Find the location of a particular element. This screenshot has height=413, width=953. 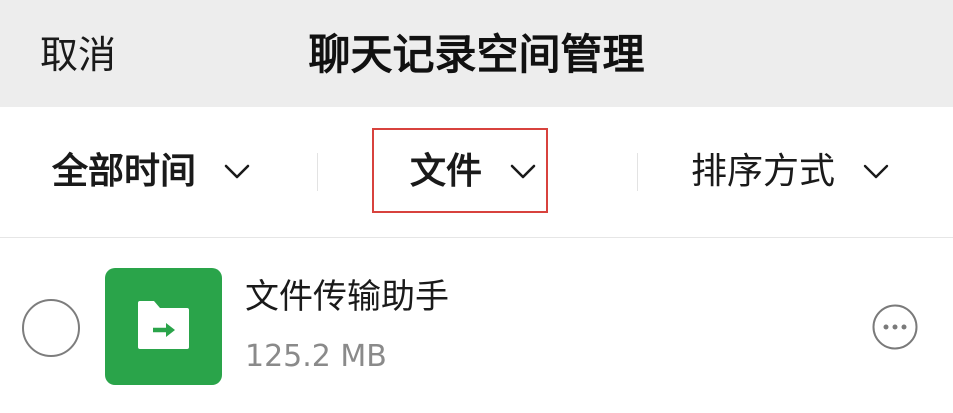

more-icon is located at coordinates (895, 327).